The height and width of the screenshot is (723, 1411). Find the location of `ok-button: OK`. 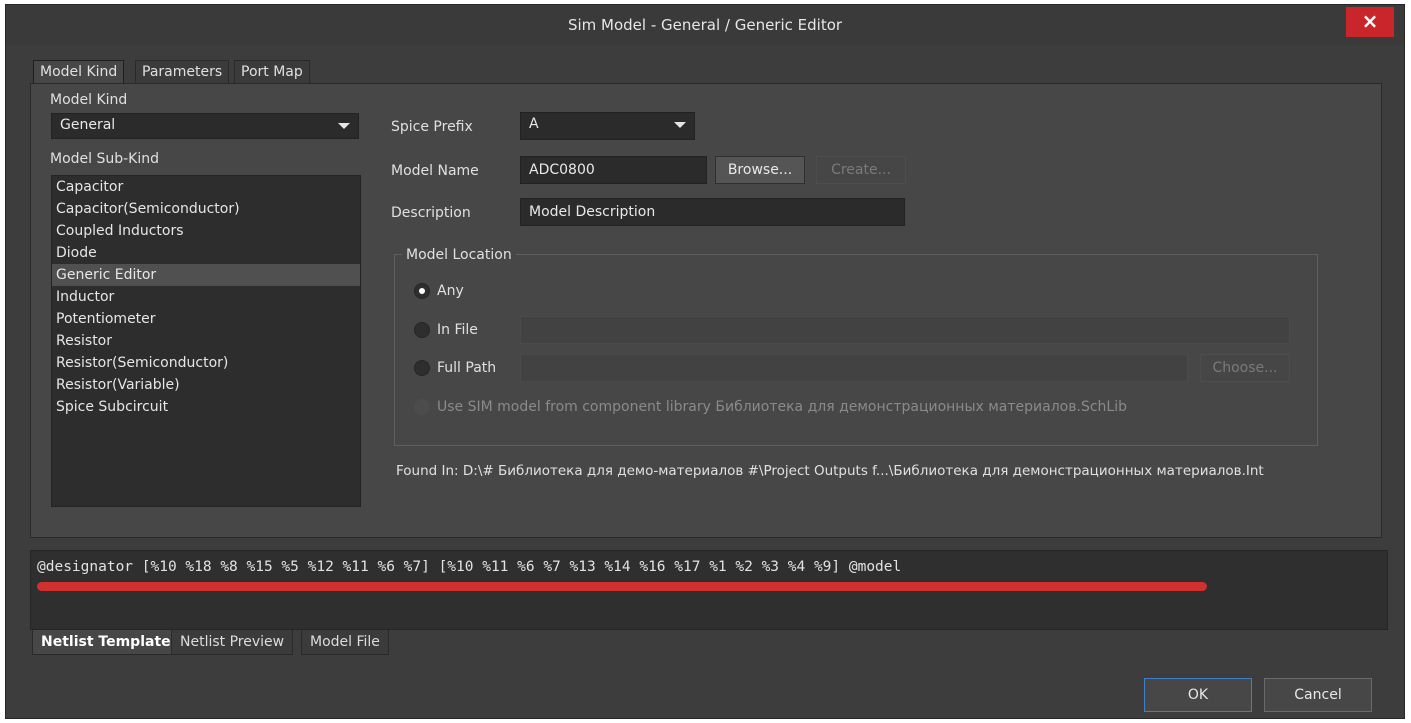

ok-button: OK is located at coordinates (1198, 695).